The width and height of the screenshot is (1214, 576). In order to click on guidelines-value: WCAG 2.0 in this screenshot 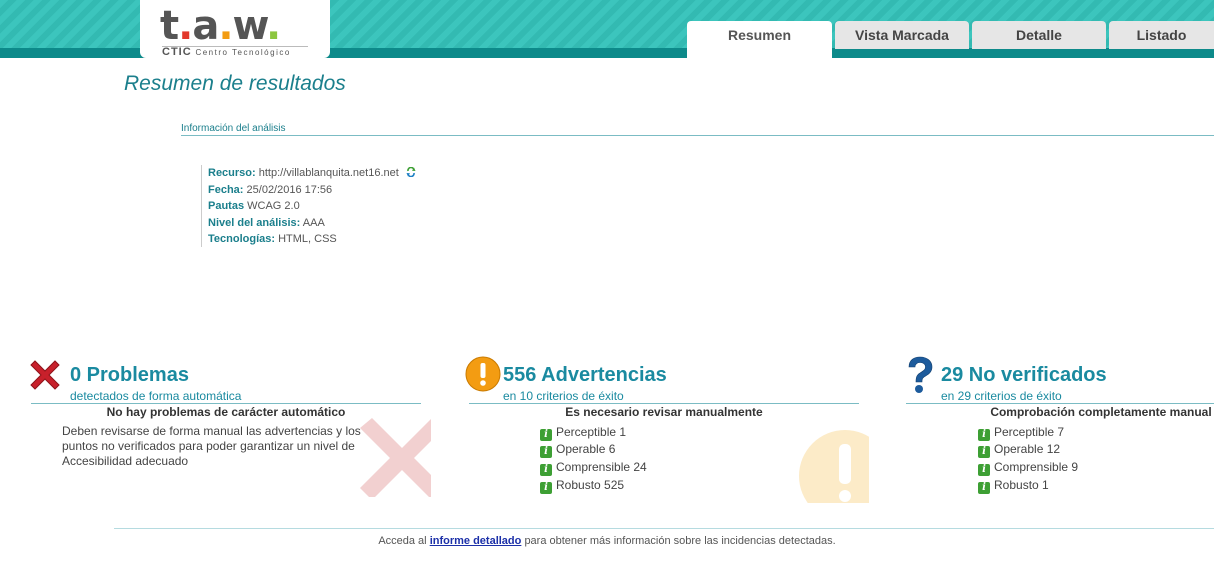, I will do `click(273, 206)`.